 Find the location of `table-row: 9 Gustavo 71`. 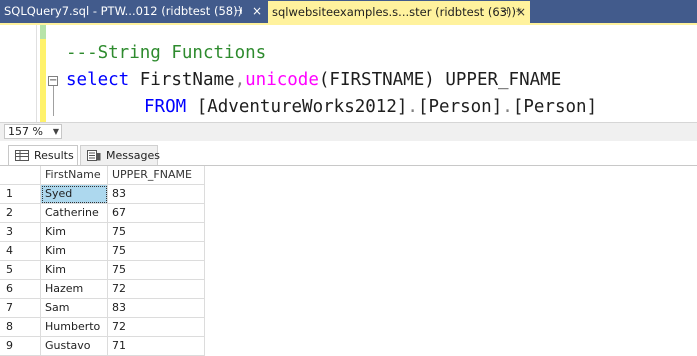

table-row: 9 Gustavo 71 is located at coordinates (102, 346).